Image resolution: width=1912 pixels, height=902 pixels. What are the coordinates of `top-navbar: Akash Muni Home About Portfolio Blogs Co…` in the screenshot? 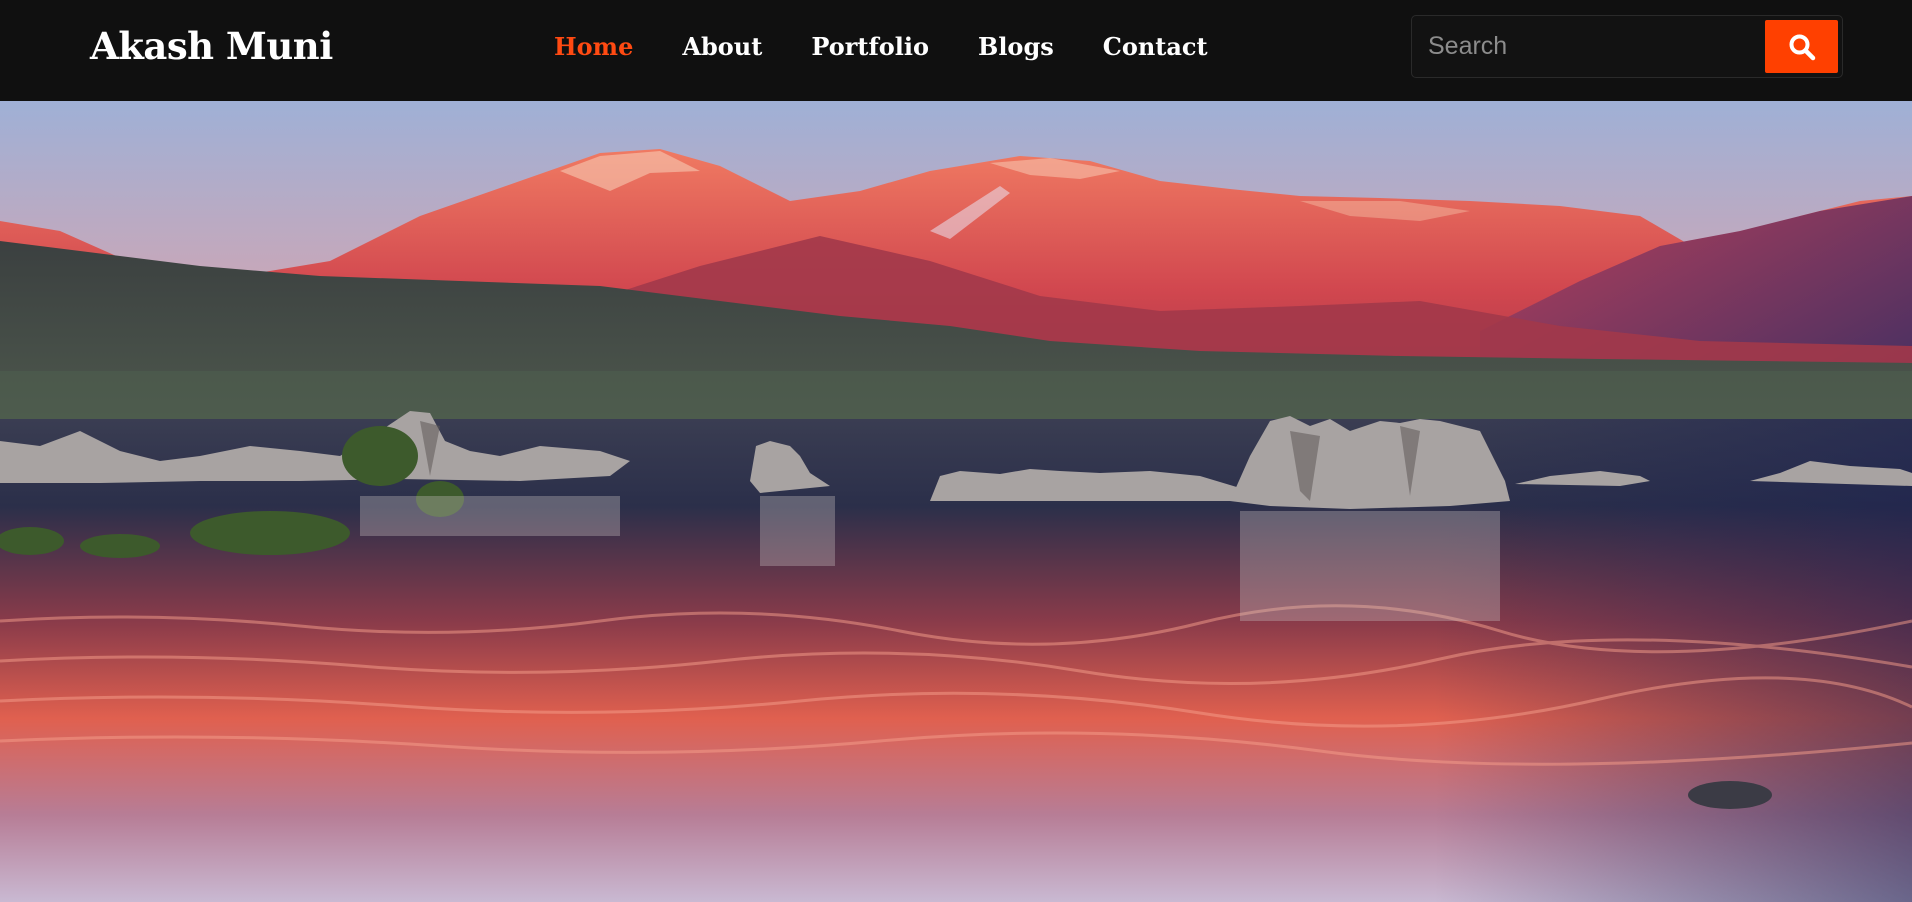 It's located at (956, 50).